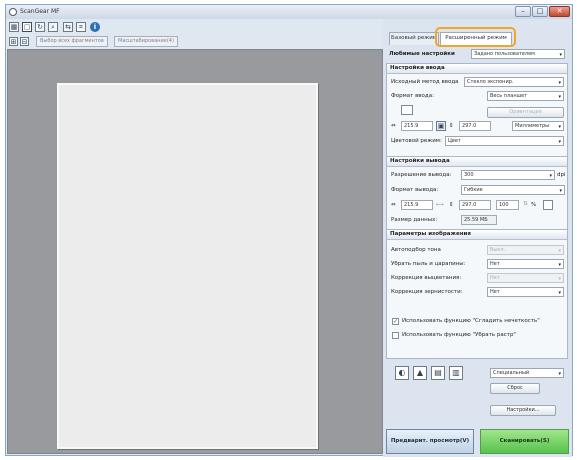 The height and width of the screenshot is (460, 577). Describe the element at coordinates (407, 110) in the screenshot. I see `document-icon` at that location.